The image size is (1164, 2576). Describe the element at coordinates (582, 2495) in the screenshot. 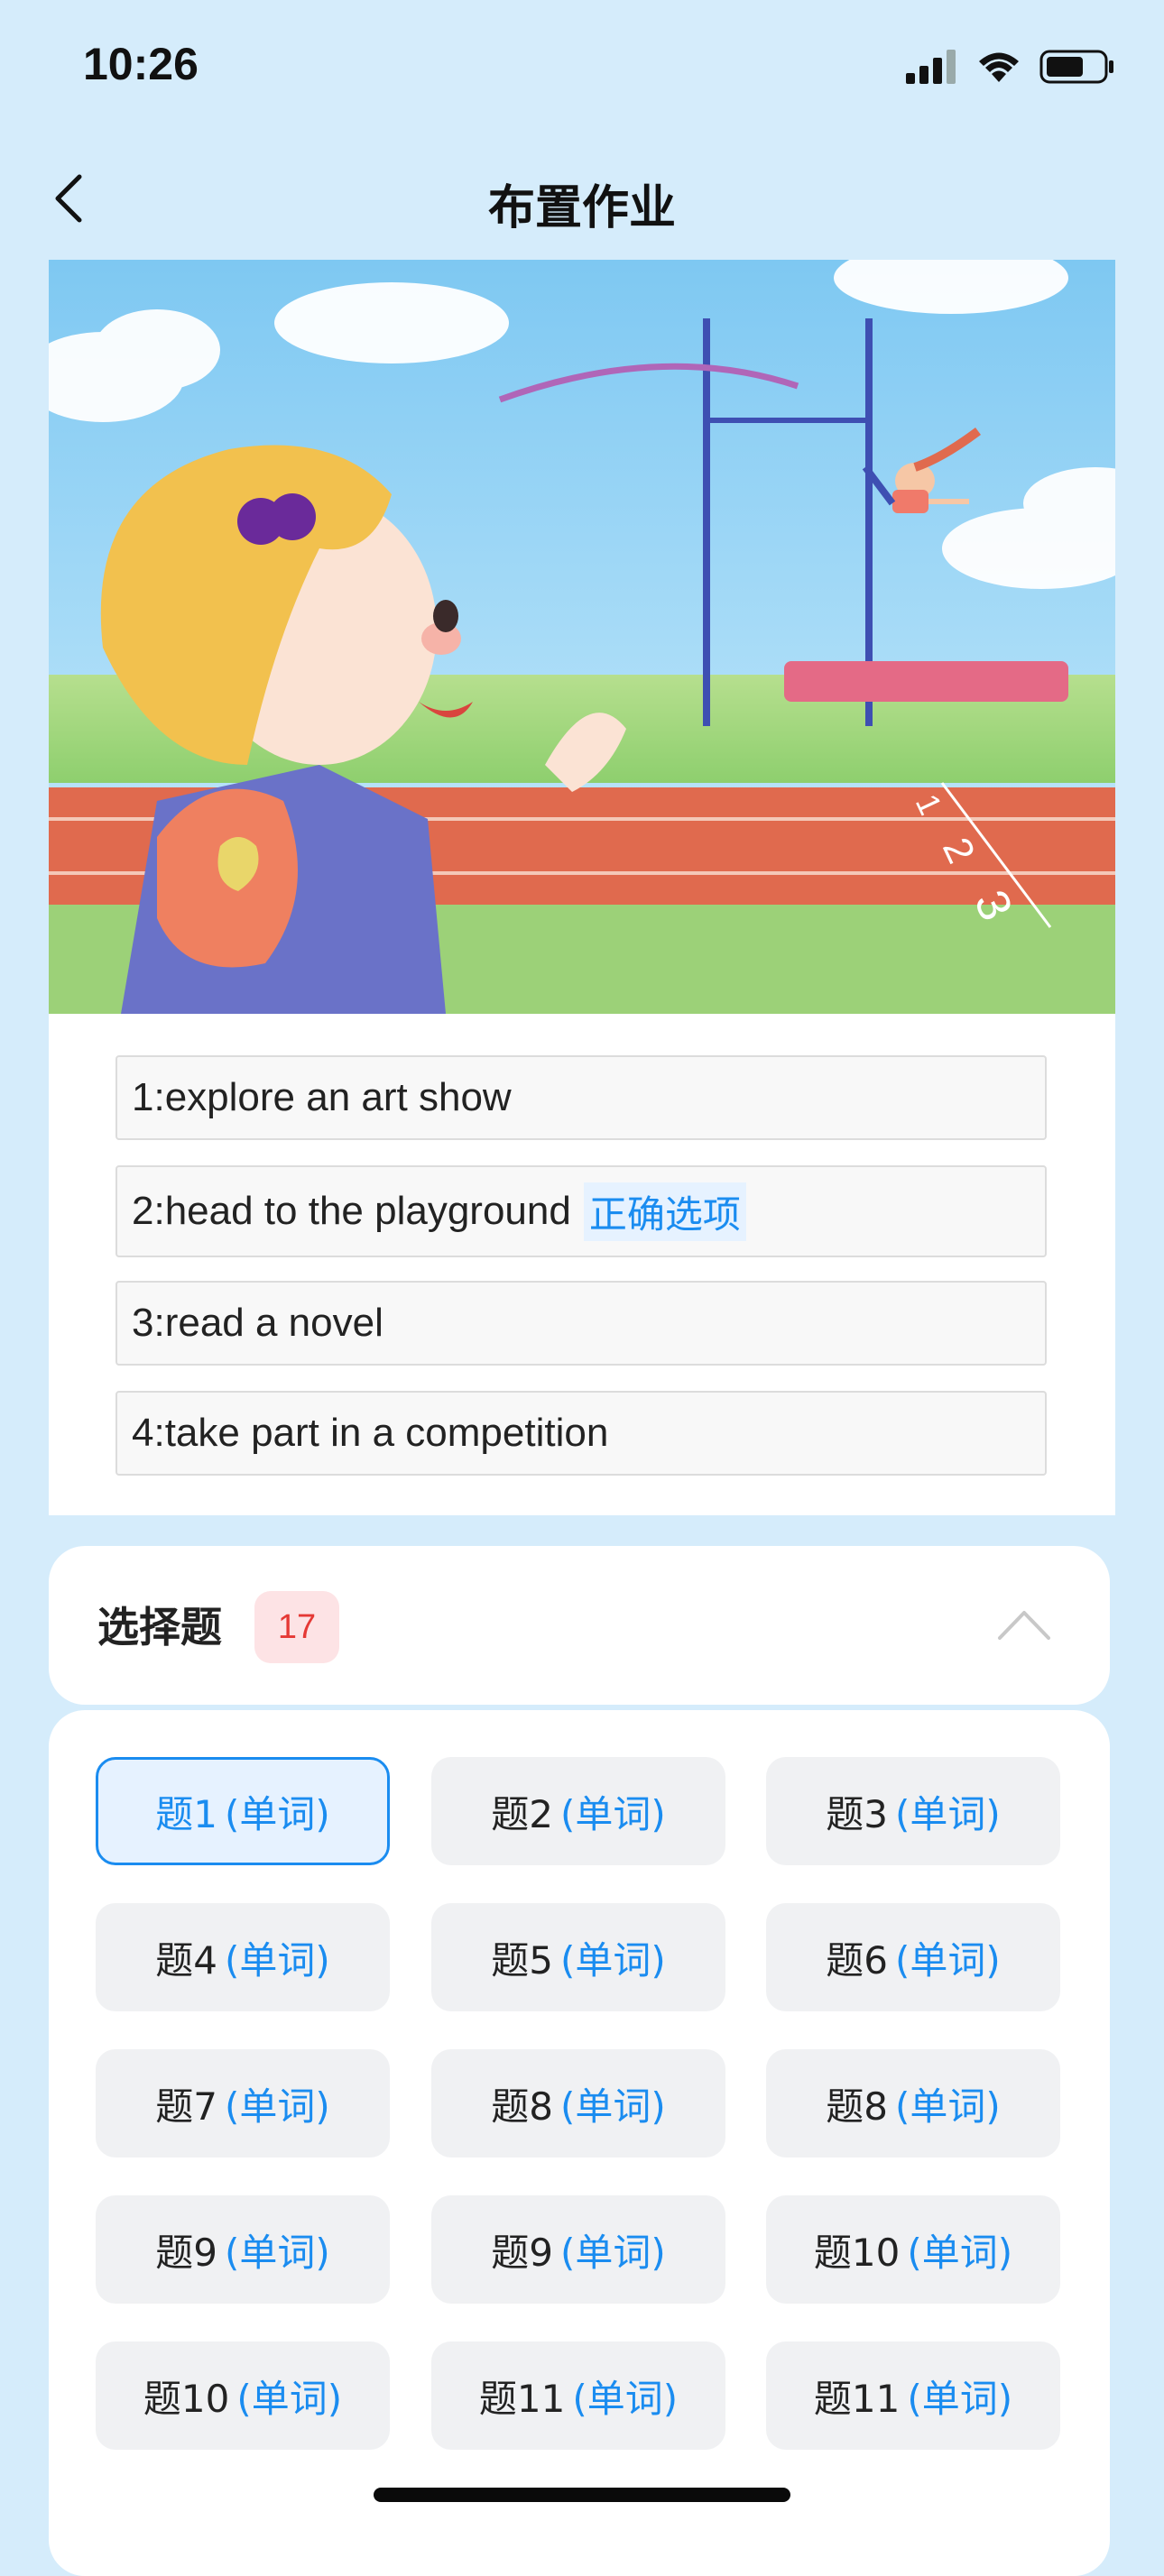

I see `home-indicator` at that location.